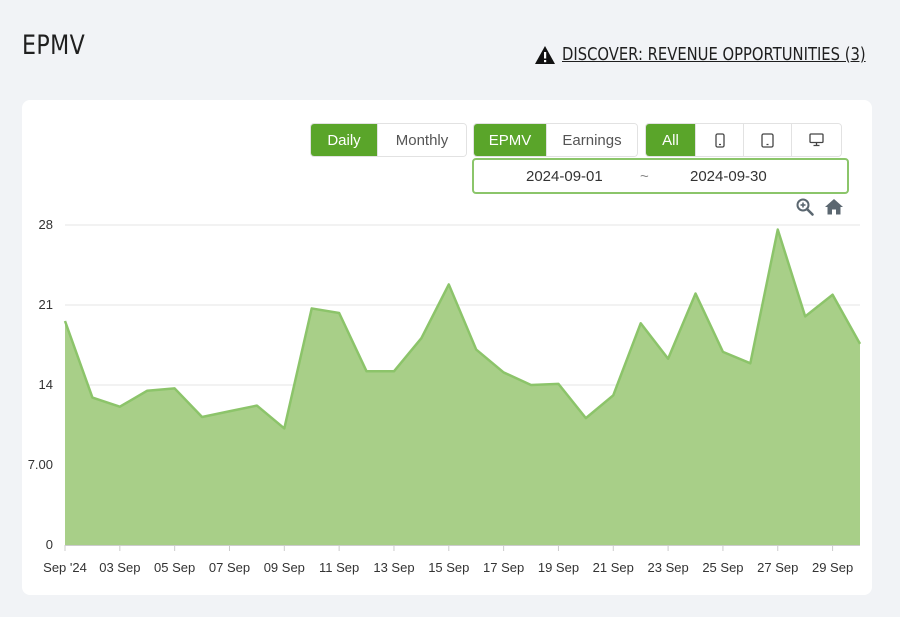 This screenshot has height=617, width=900. What do you see at coordinates (46, 384) in the screenshot?
I see `y-tick-label: 14` at bounding box center [46, 384].